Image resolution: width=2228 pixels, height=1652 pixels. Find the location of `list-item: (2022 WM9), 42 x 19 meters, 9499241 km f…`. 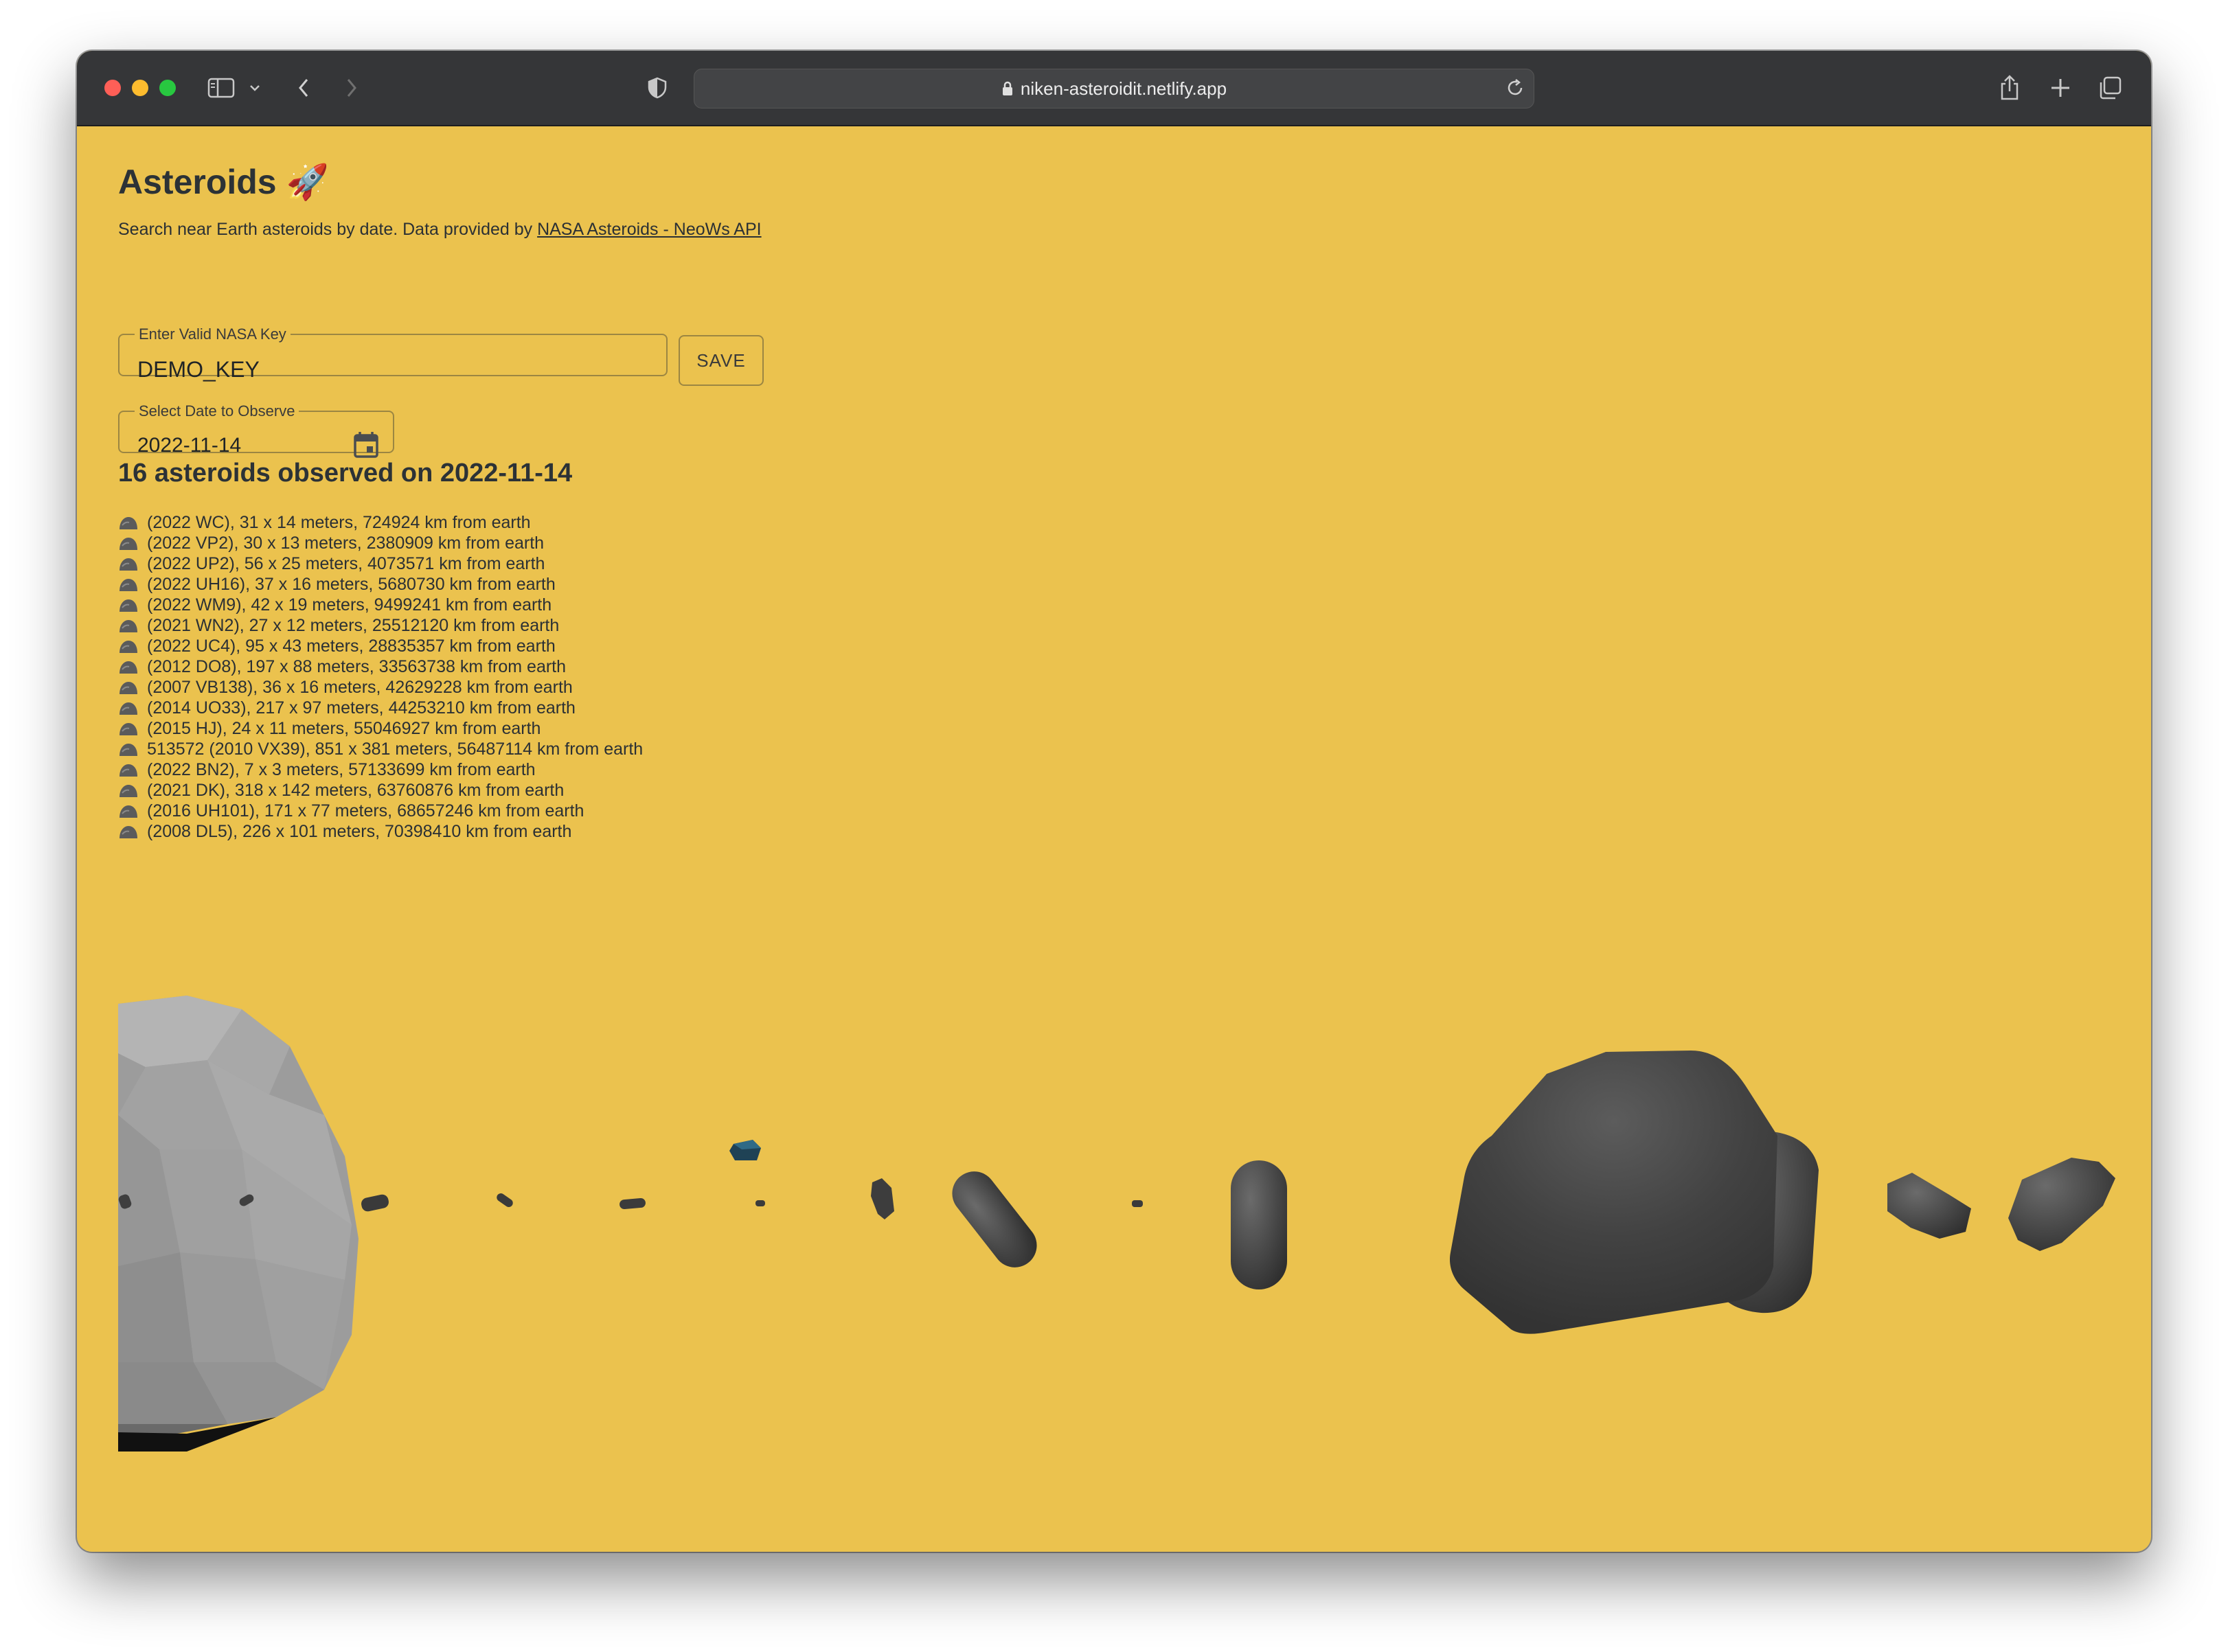

list-item: (2022 WM9), 42 x 19 meters, 9499241 km f… is located at coordinates (381, 605).